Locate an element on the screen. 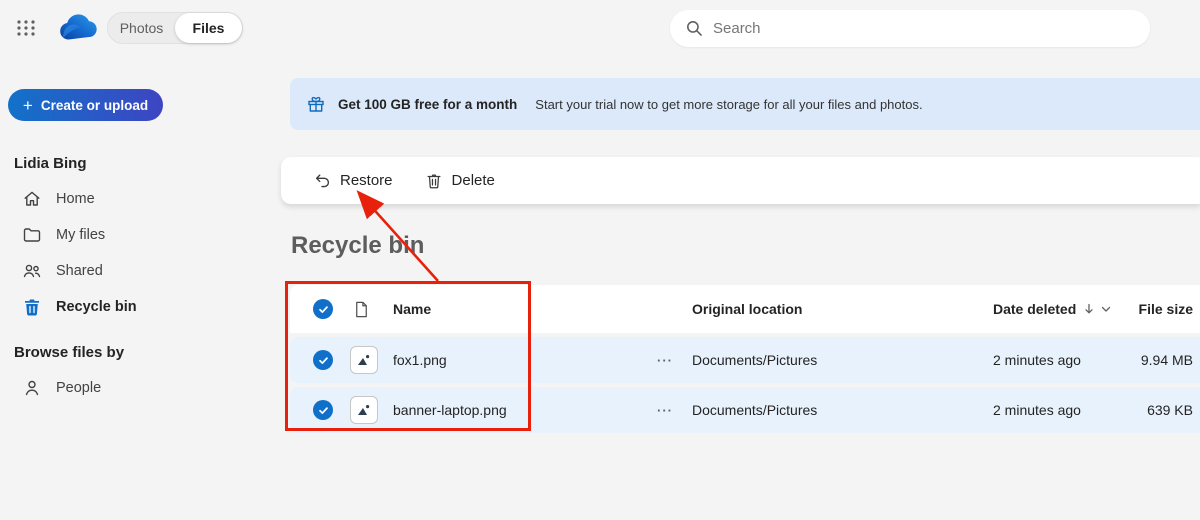  browse-files-by-header: Browse files by is located at coordinates (69, 352).